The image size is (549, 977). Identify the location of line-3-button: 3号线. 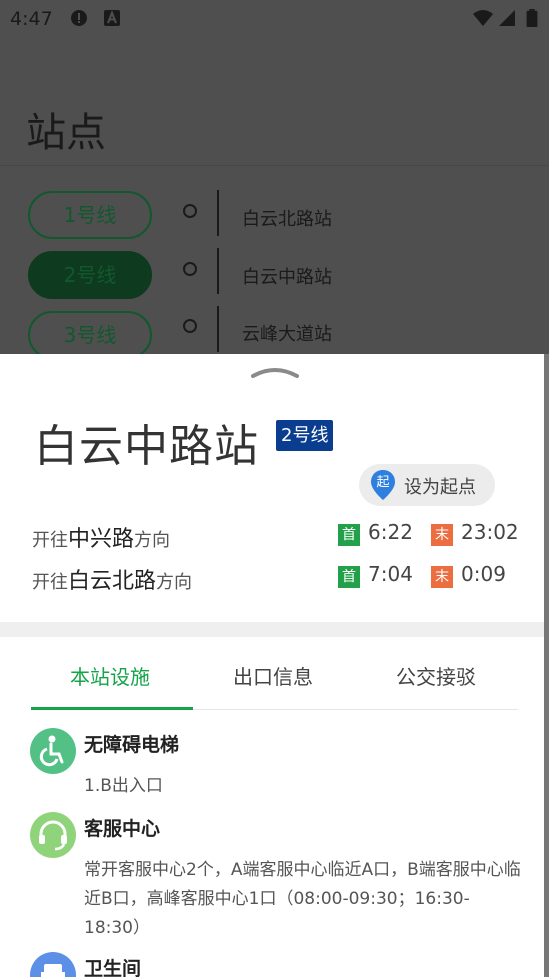
(90, 335).